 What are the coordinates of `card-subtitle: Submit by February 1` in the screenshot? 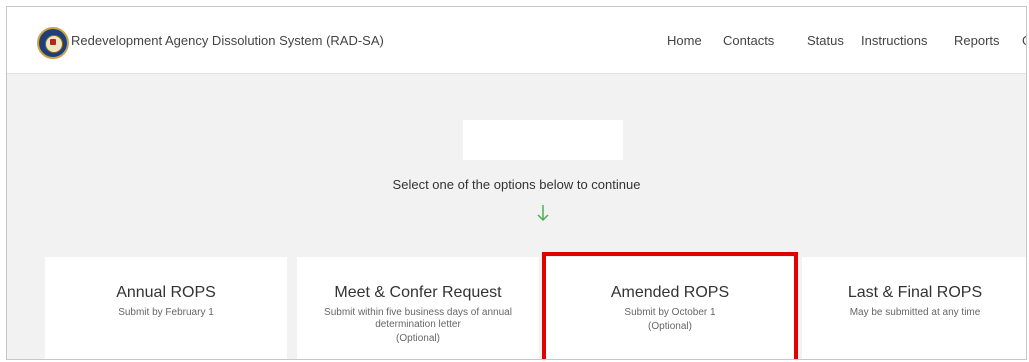 It's located at (166, 312).